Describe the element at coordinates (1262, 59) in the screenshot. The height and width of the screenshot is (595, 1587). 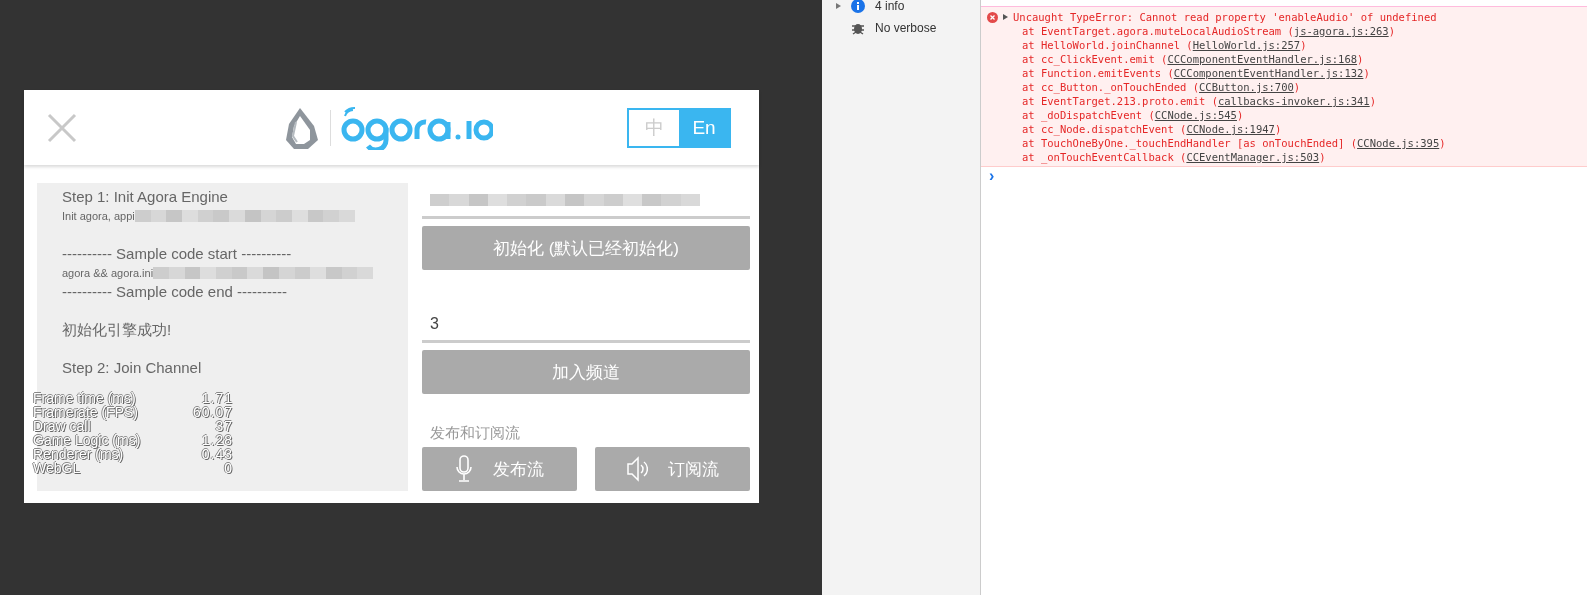
I see `source-link: CCComponentEventHandler.js:168` at that location.